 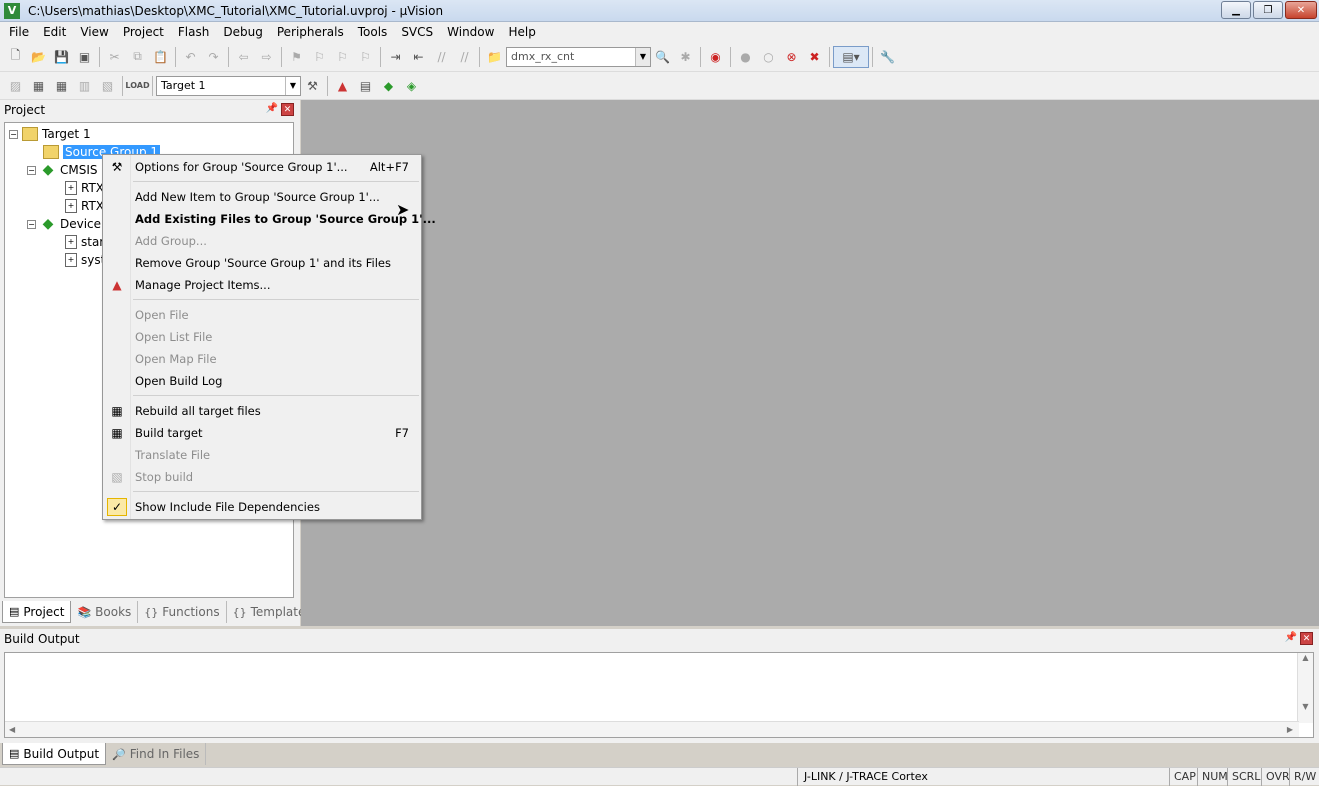 What do you see at coordinates (105, 612) in the screenshot?
I see `tab-books: 📚 Books` at bounding box center [105, 612].